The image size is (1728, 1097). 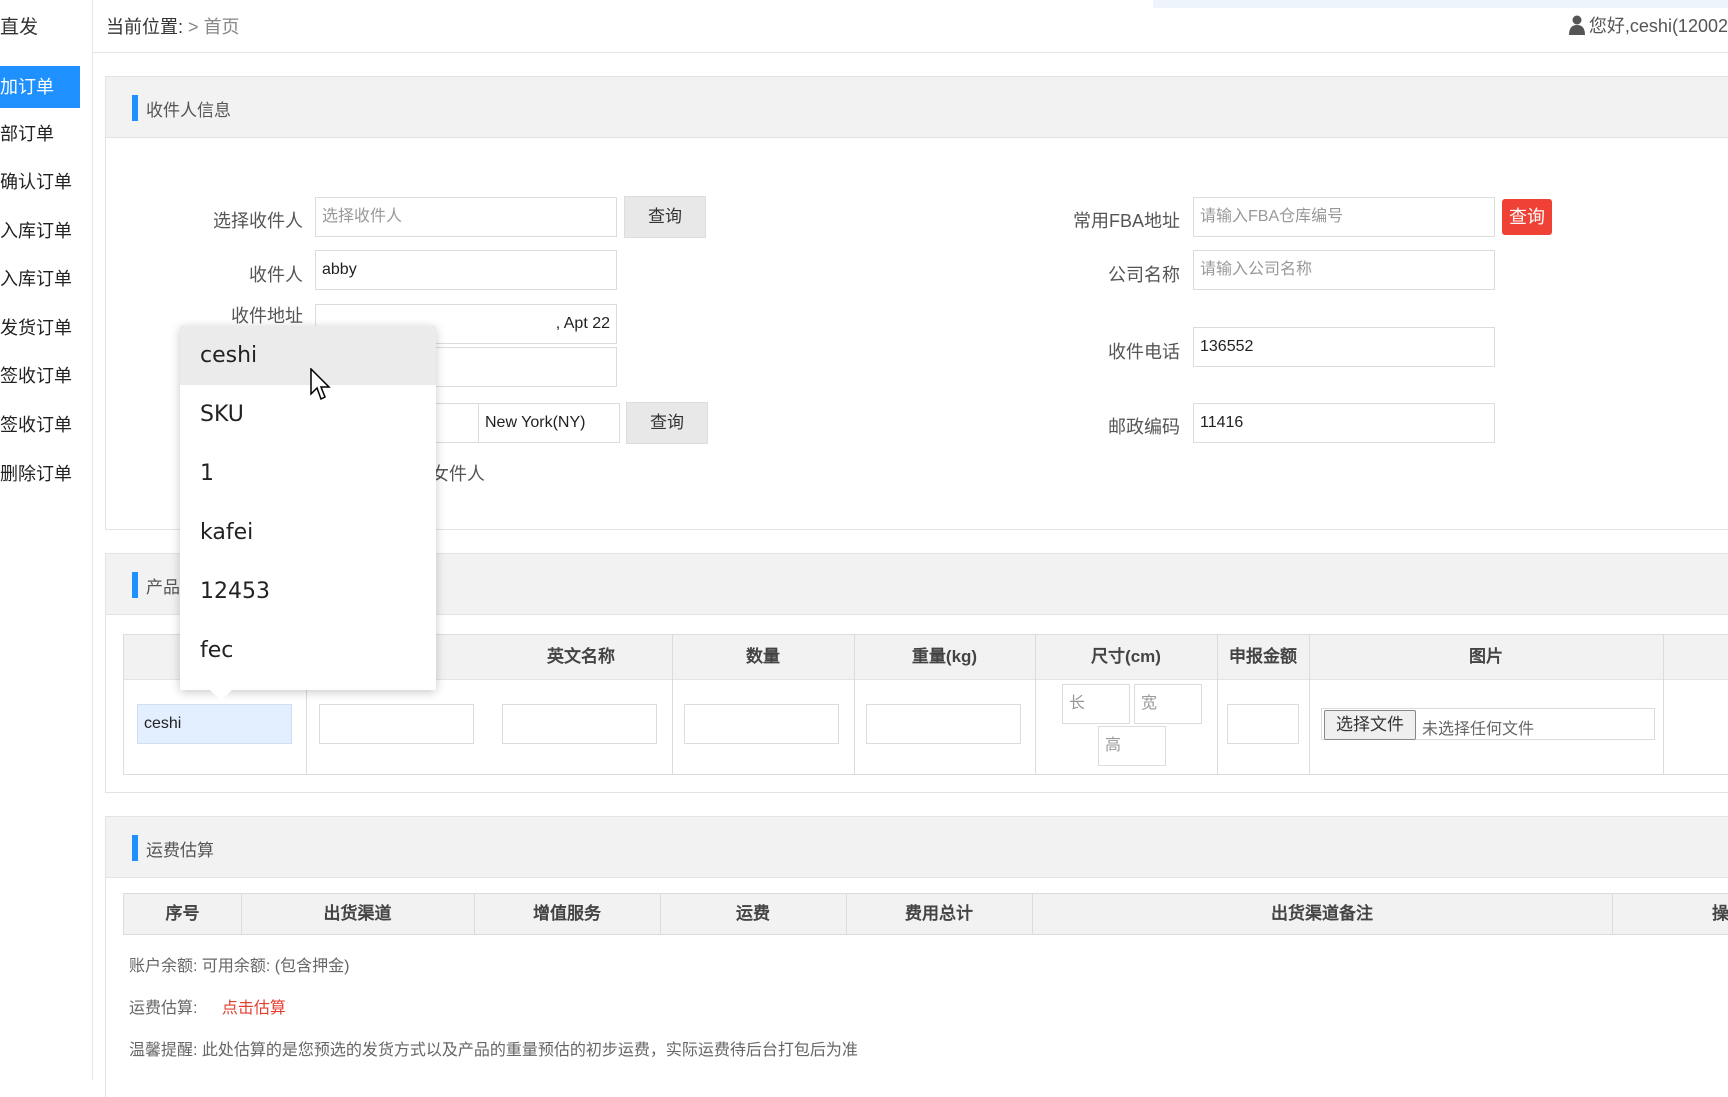 What do you see at coordinates (466, 217) in the screenshot?
I see `select-recipient-input: 选择收件人` at bounding box center [466, 217].